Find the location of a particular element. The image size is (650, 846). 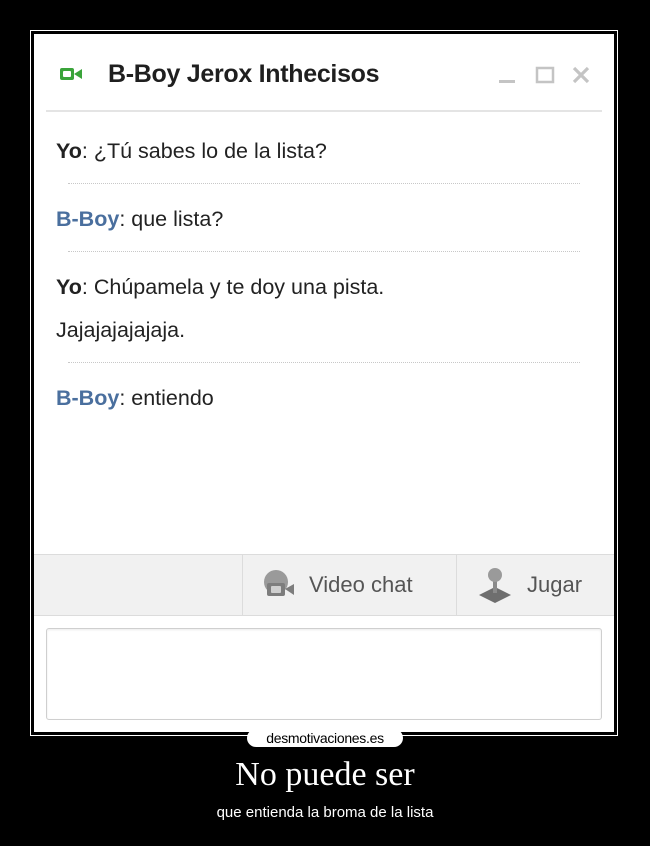

maximize-icon is located at coordinates (545, 75).